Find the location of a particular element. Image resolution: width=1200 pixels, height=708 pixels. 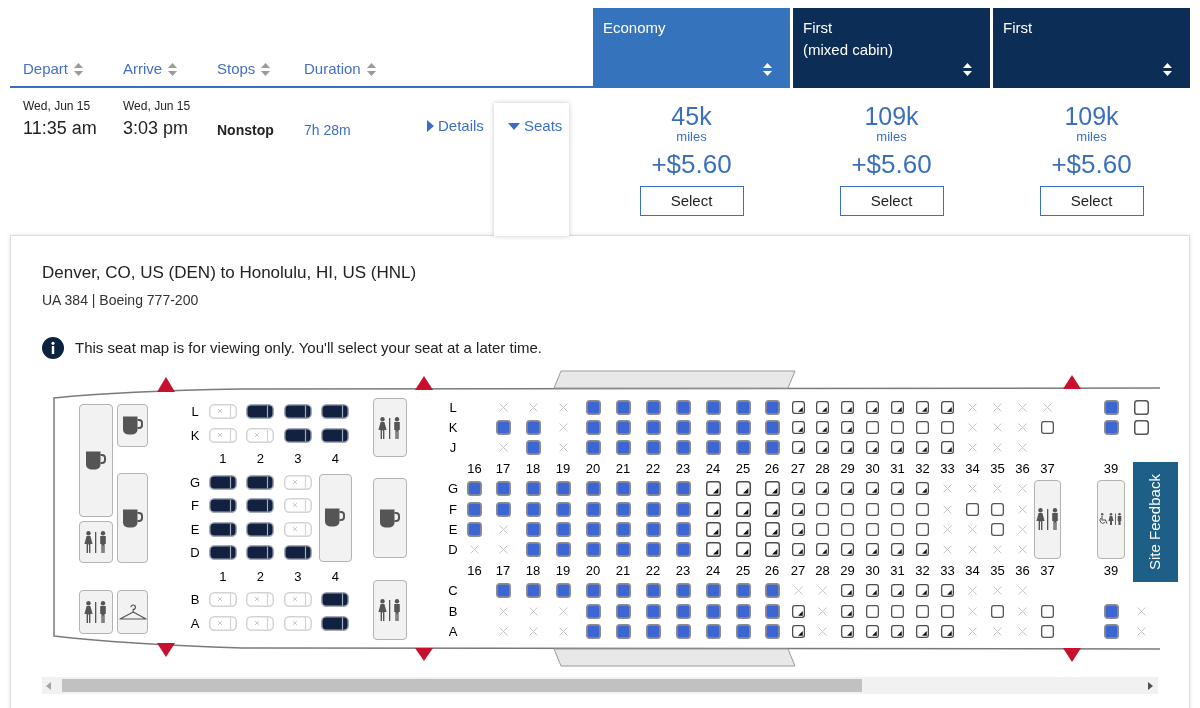

sort-header: Stops is located at coordinates (244, 69).